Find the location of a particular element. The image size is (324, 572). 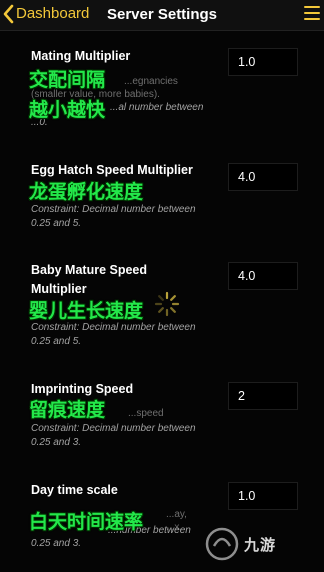

hamburger-menu-icon is located at coordinates (312, 13).